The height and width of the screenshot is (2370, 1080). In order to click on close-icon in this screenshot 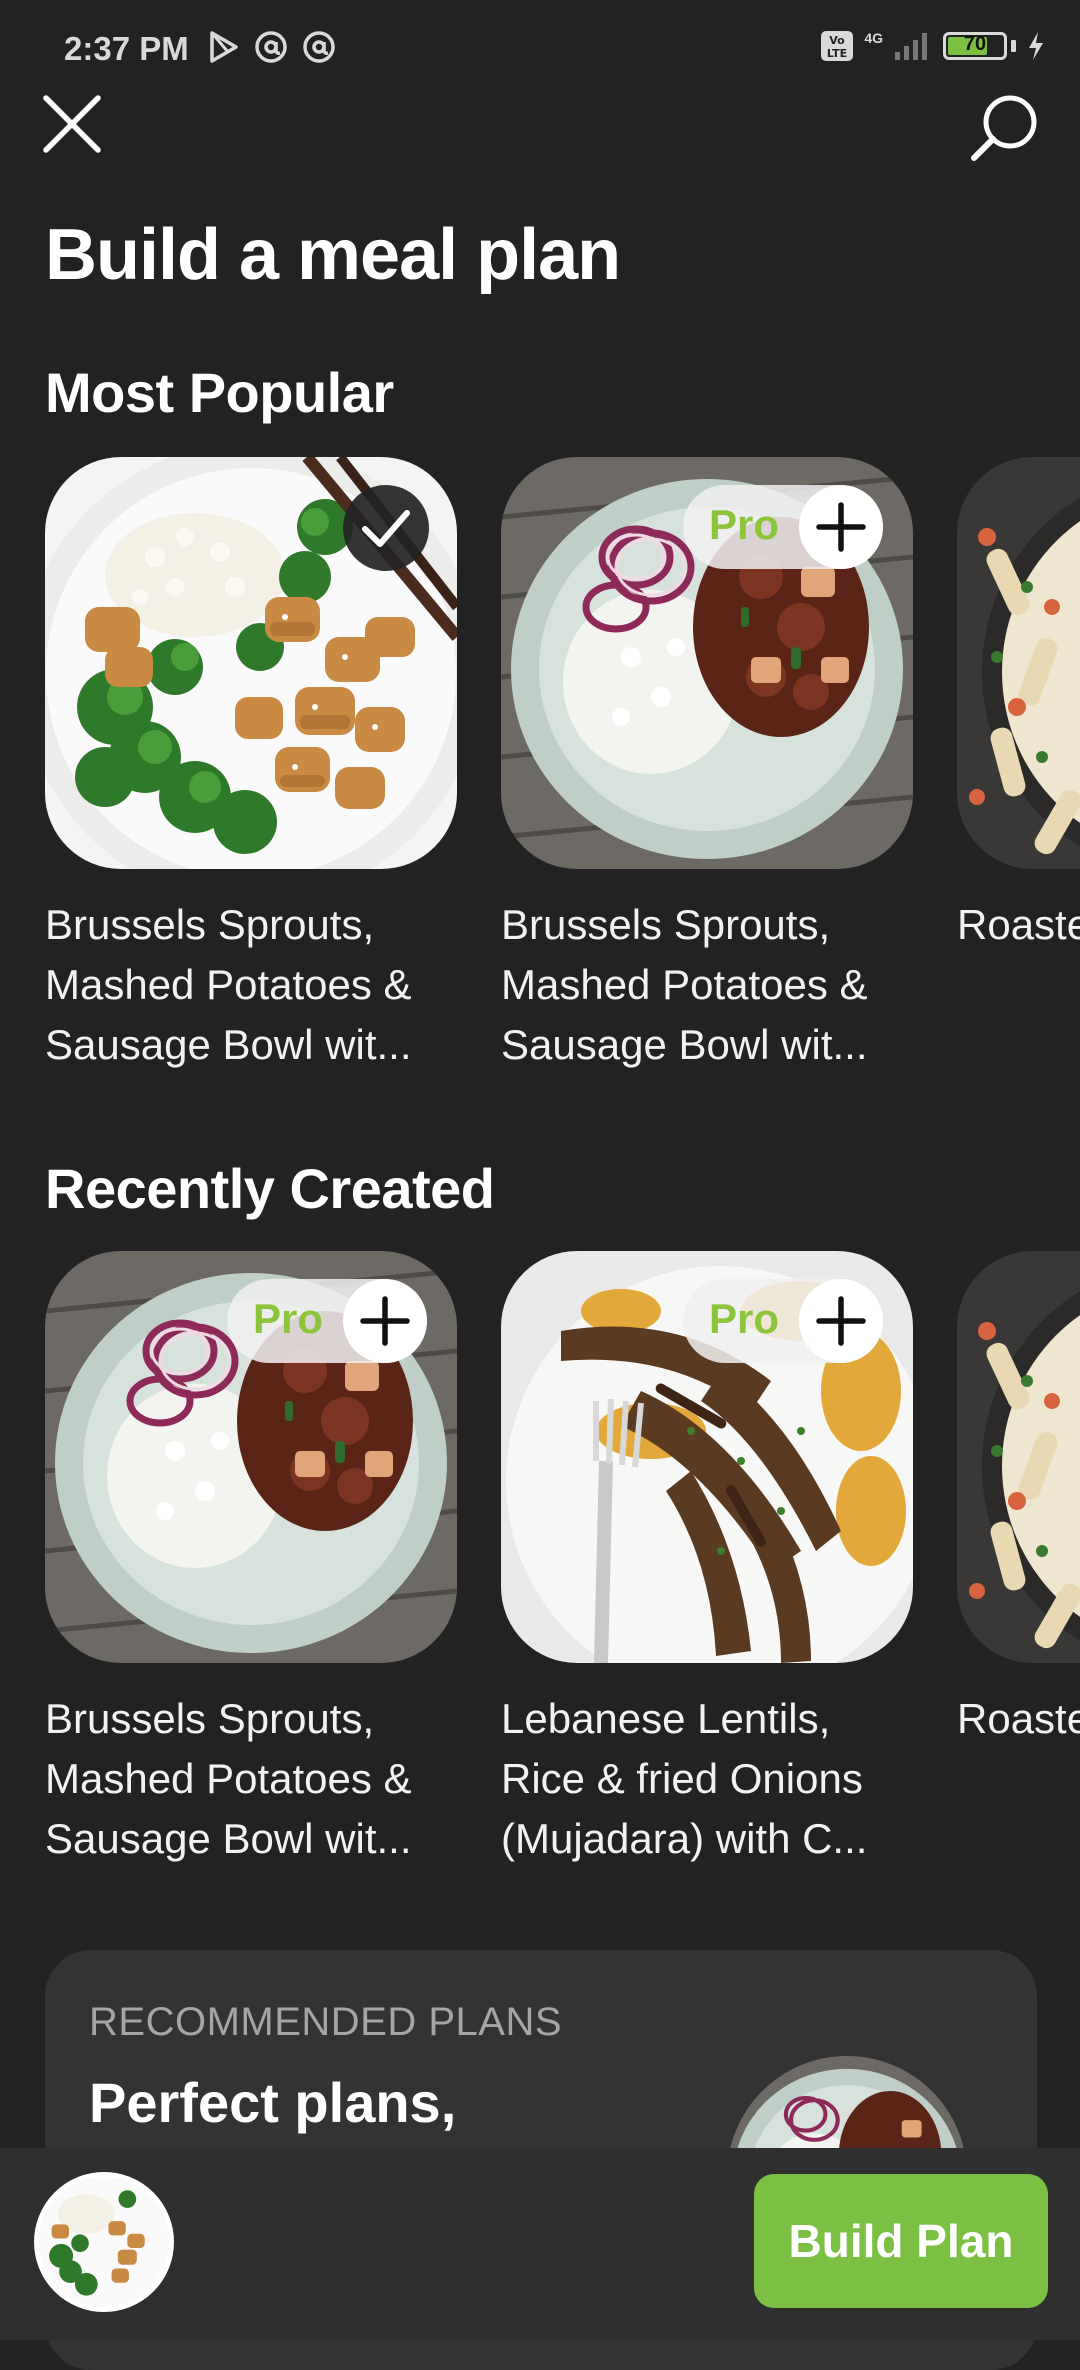, I will do `click(72, 124)`.